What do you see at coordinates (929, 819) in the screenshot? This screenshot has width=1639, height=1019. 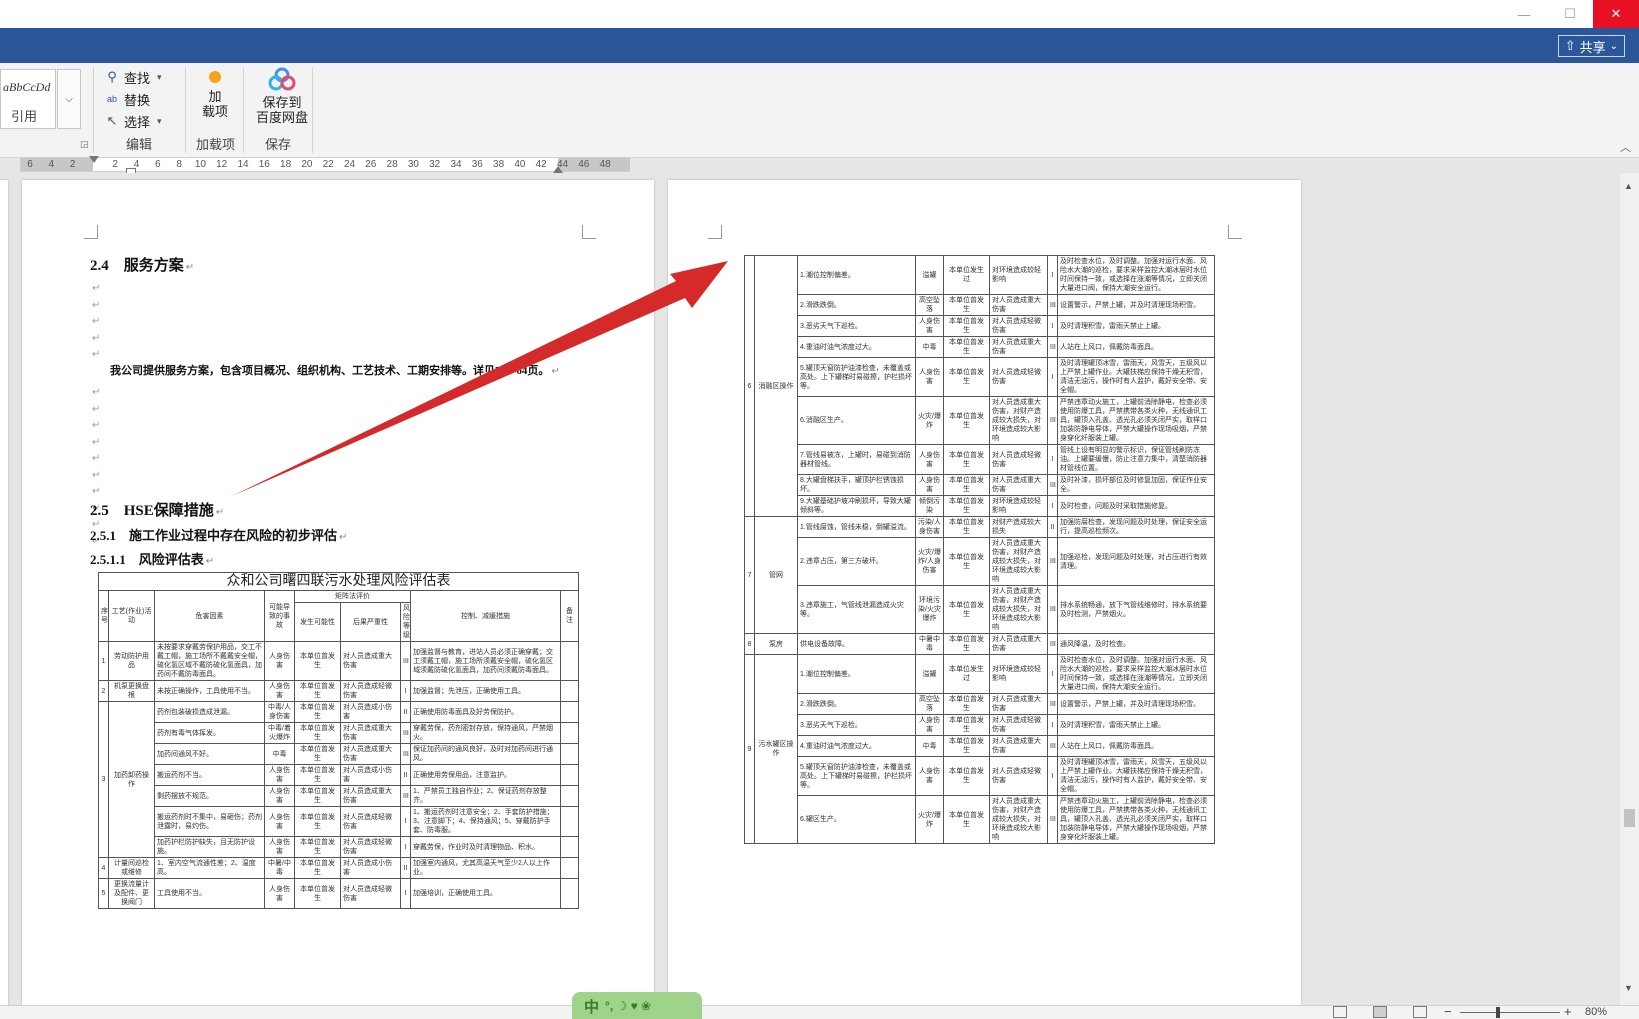 I see `cell-cause: 火灾/爆炸` at bounding box center [929, 819].